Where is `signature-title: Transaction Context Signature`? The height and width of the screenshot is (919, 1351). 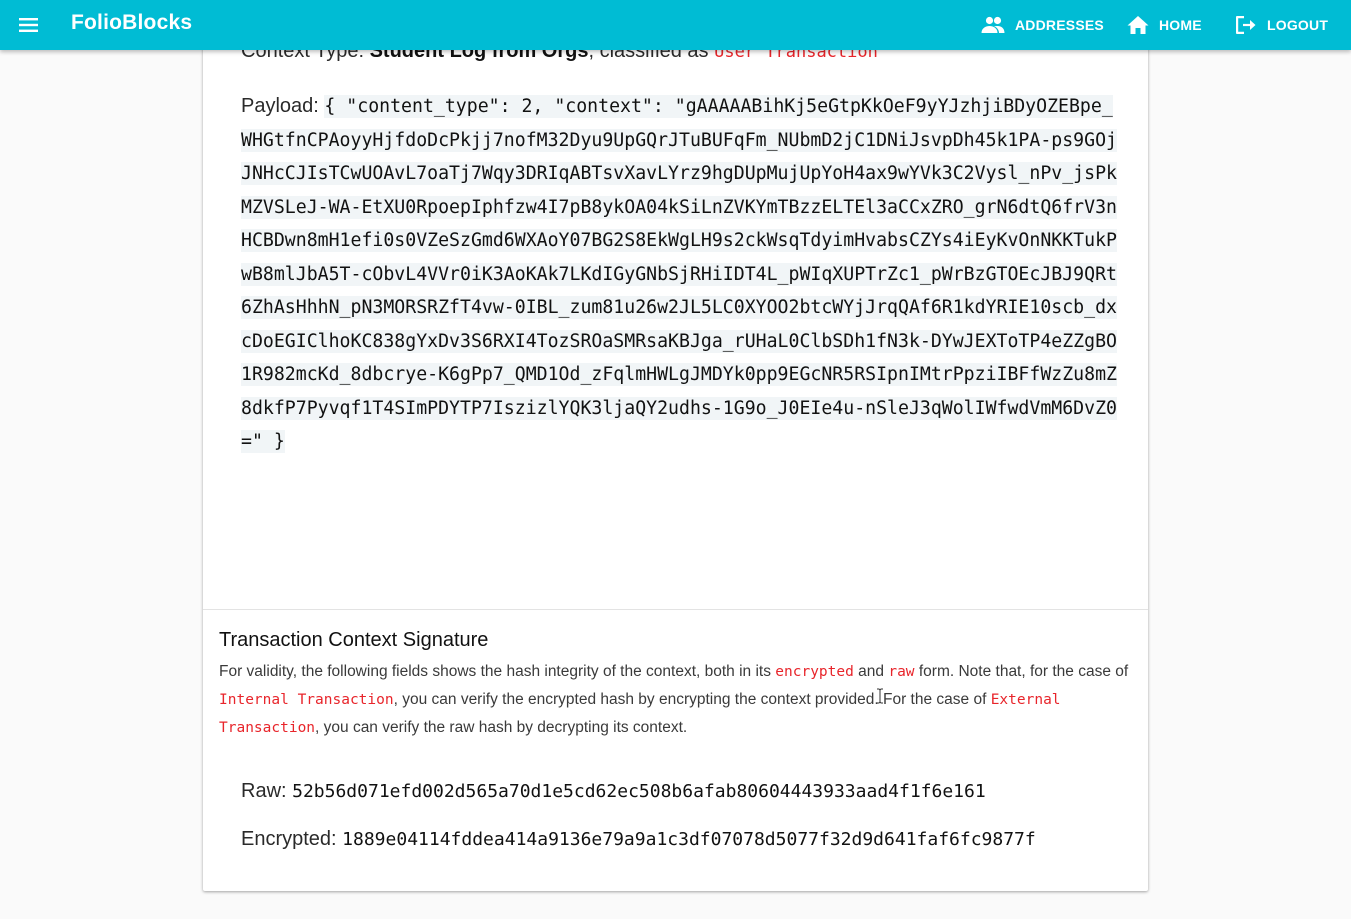
signature-title: Transaction Context Signature is located at coordinates (354, 640).